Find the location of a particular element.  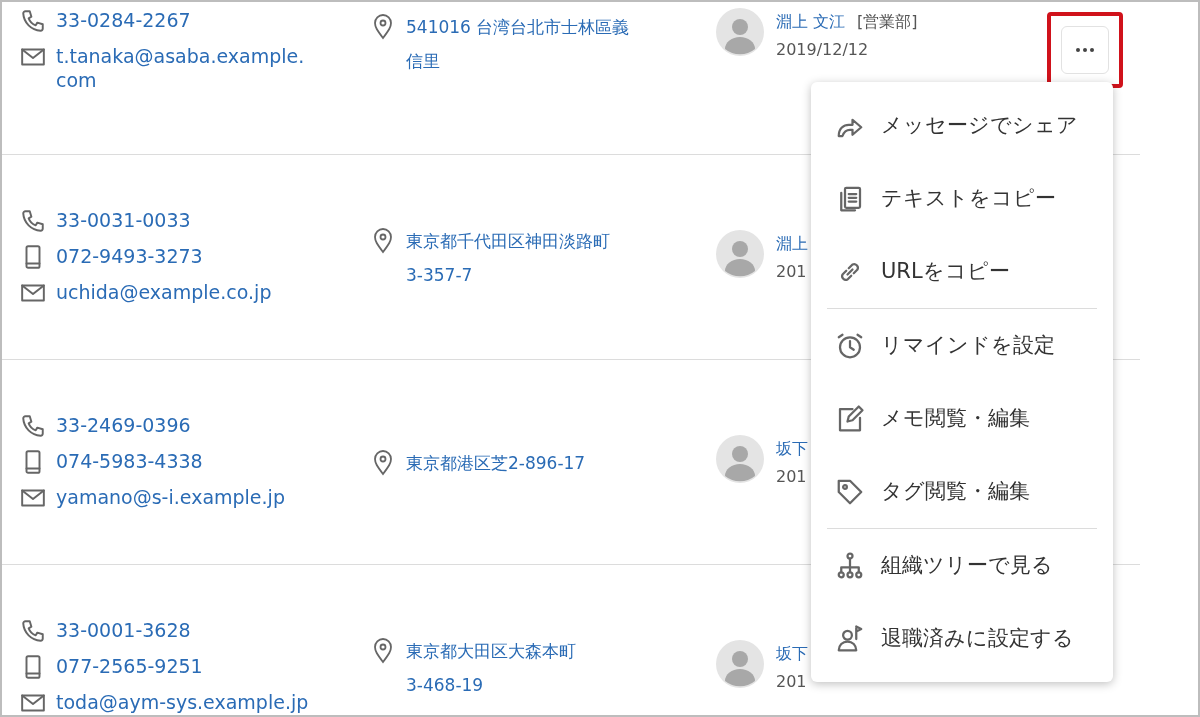

email-link: t.tanaka@asaba.example.com is located at coordinates (183, 68).